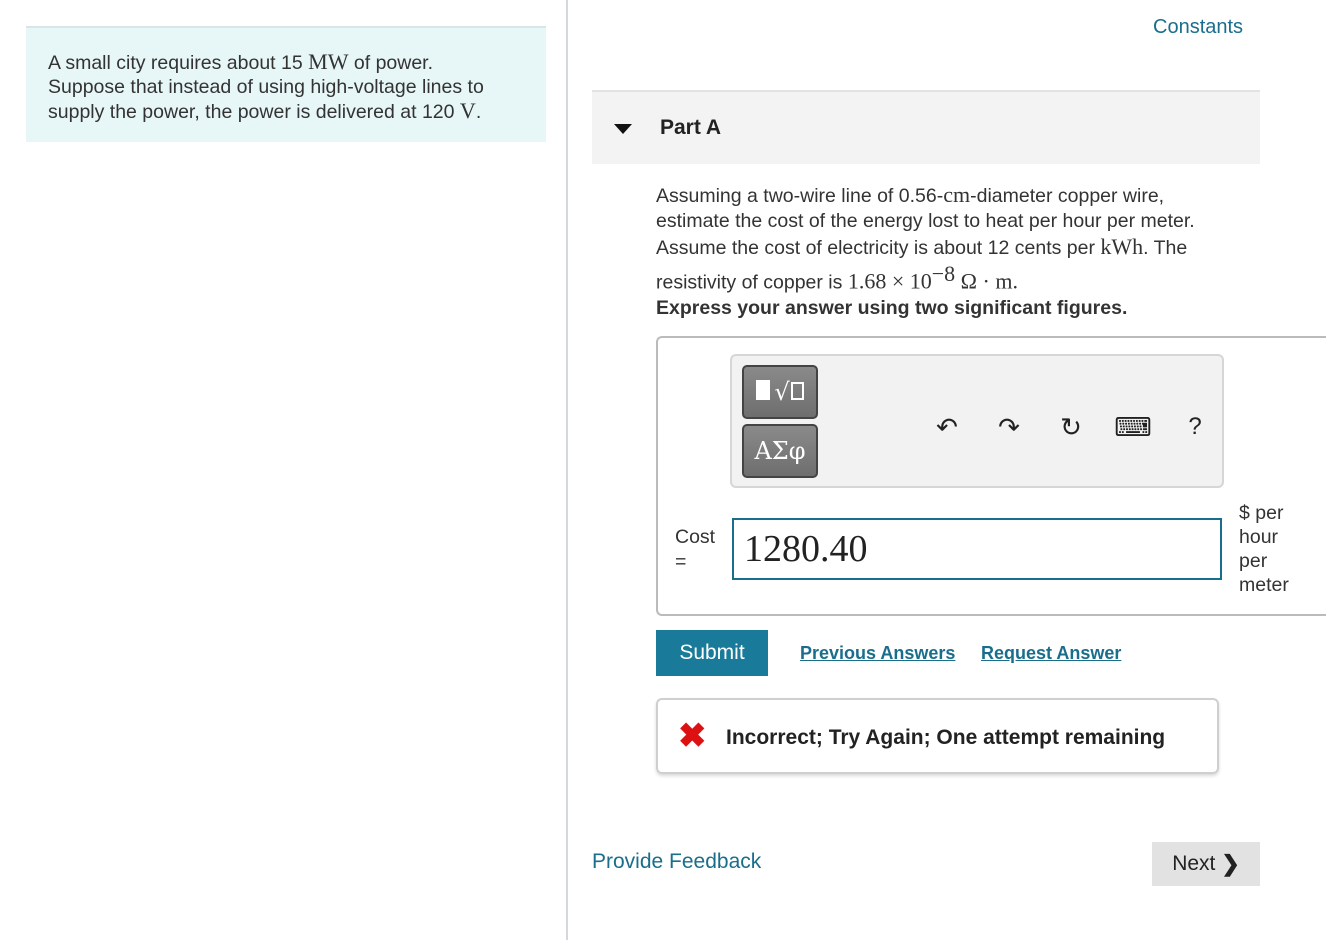 The image size is (1338, 940). What do you see at coordinates (977, 549) in the screenshot?
I see `answer-input` at bounding box center [977, 549].